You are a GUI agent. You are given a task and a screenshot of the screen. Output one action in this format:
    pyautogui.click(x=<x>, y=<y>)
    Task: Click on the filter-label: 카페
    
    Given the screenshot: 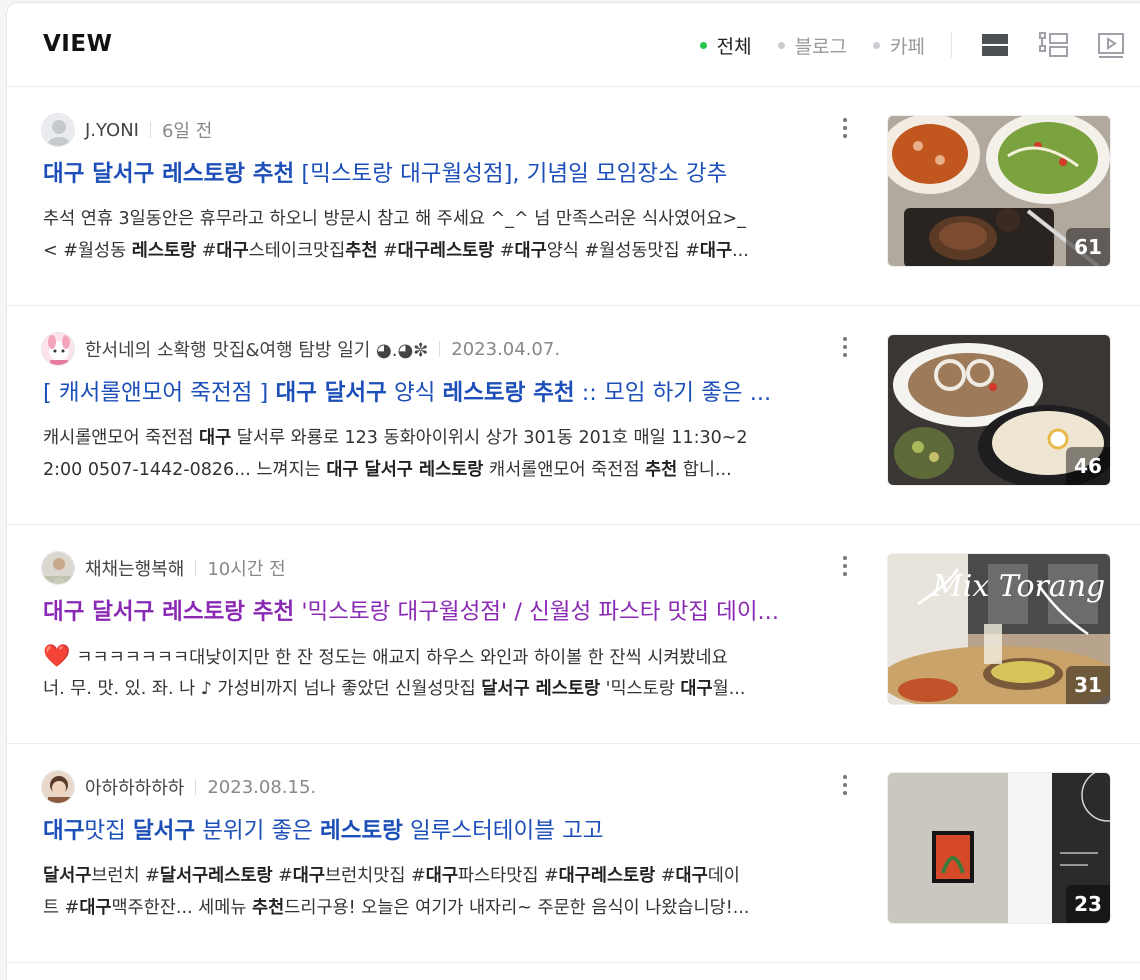 What is the action you would take?
    pyautogui.click(x=907, y=46)
    